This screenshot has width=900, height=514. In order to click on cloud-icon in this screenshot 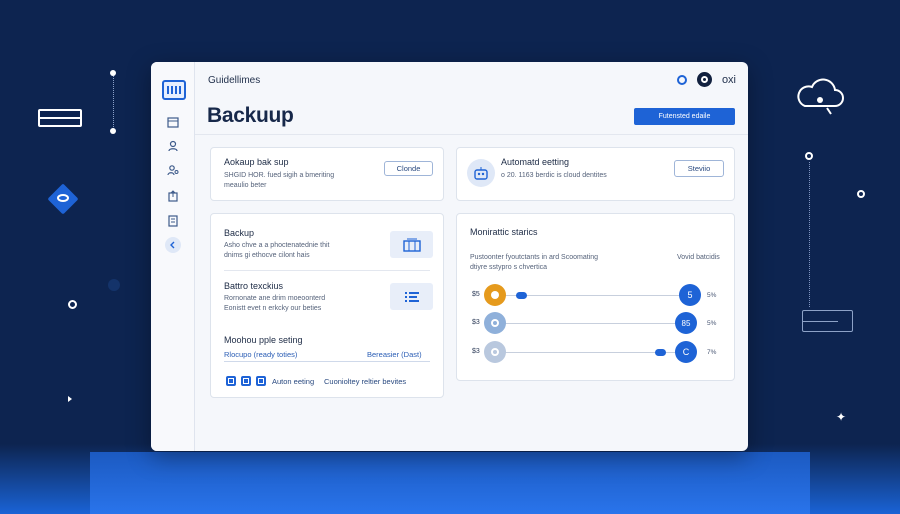, I will do `click(820, 98)`.